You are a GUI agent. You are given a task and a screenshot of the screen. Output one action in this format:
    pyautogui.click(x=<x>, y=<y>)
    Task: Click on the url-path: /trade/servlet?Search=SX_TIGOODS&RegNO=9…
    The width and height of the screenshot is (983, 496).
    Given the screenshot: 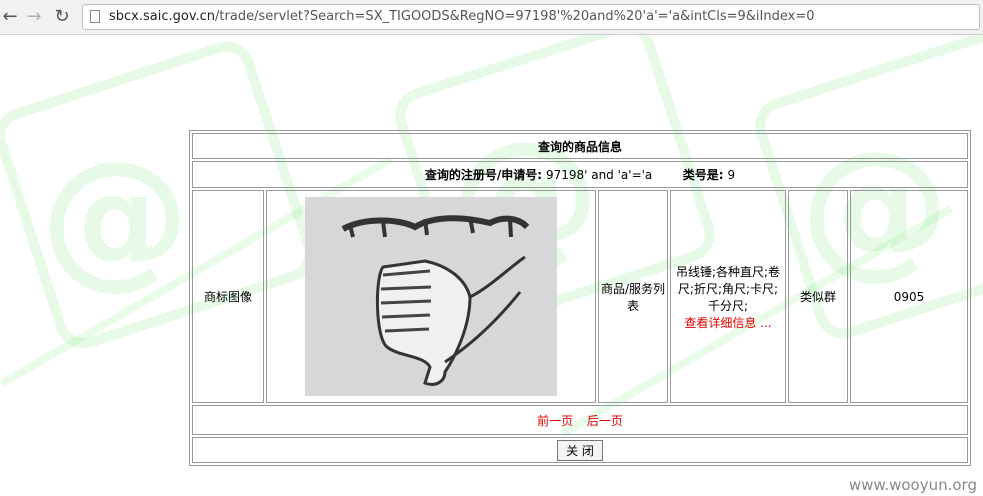 What is the action you would take?
    pyautogui.click(x=515, y=16)
    